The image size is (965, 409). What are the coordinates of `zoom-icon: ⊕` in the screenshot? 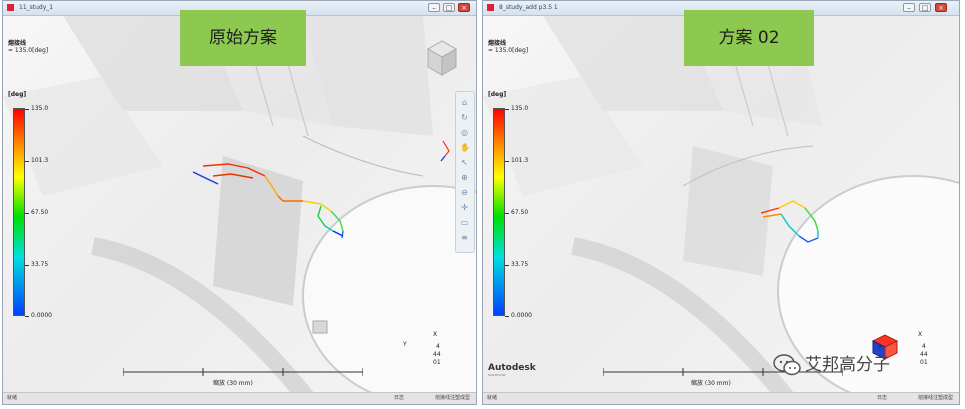 It's located at (464, 177).